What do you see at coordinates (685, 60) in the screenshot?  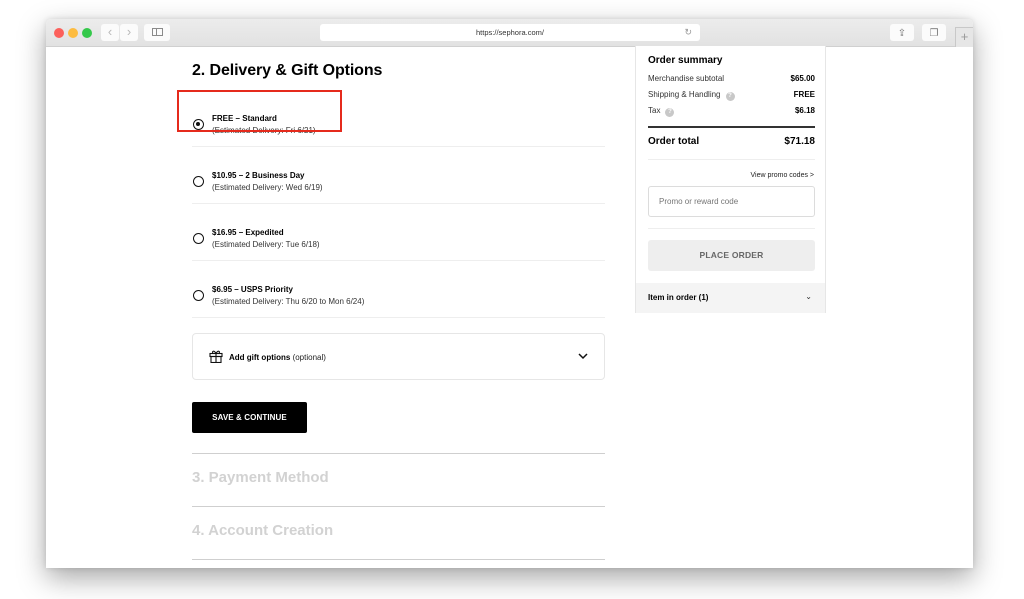 I see `order-summary-title: Order summary` at bounding box center [685, 60].